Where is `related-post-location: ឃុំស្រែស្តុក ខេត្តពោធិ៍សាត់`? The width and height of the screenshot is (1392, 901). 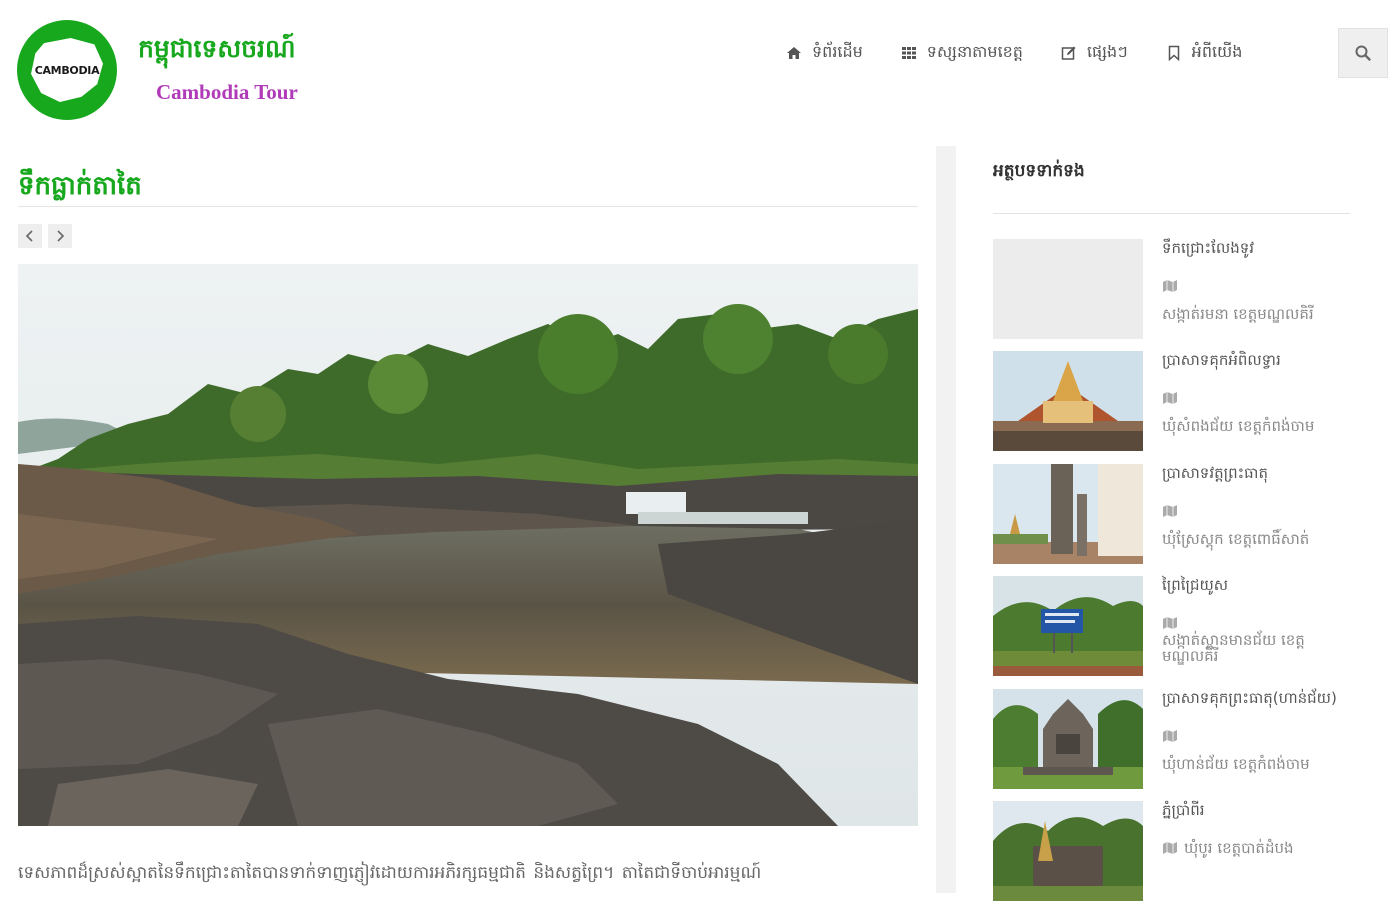 related-post-location: ឃុំស្រែស្តុក ខេត្តពោធិ៍សាត់ is located at coordinates (1236, 539).